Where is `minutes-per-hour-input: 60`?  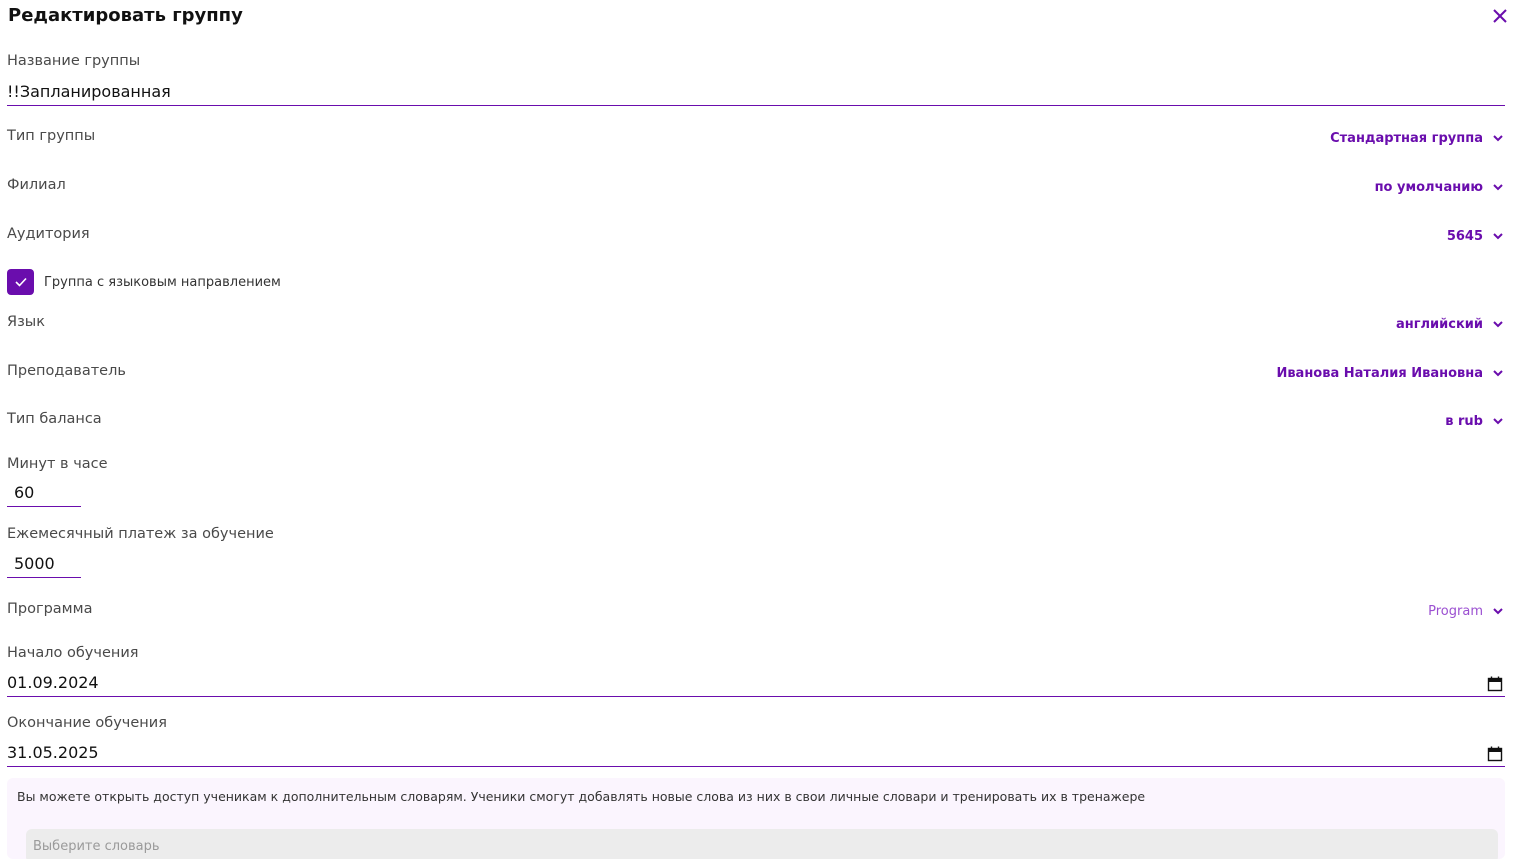 minutes-per-hour-input: 60 is located at coordinates (44, 494).